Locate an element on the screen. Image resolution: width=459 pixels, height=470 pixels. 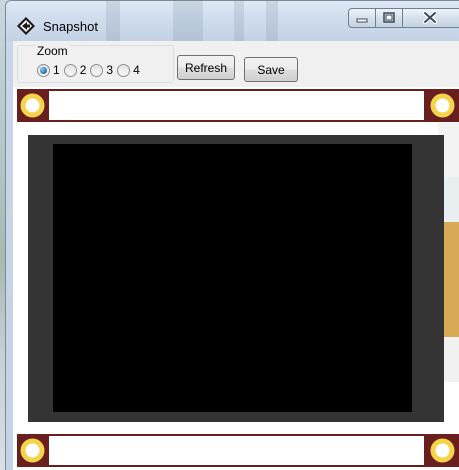
close-button is located at coordinates (431, 18).